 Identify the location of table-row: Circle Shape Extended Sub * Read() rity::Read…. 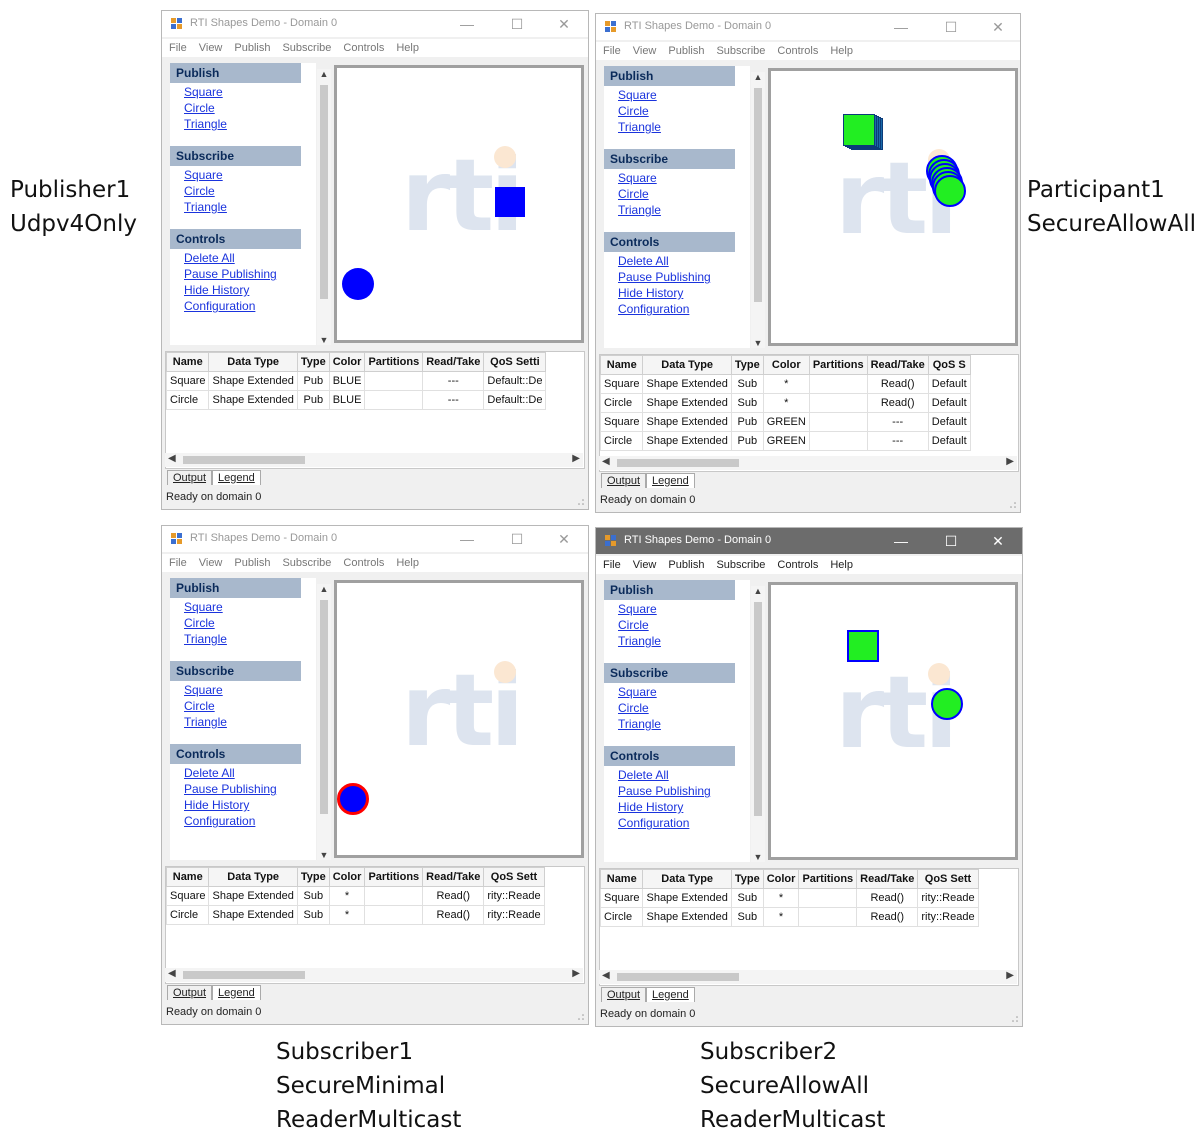
(789, 917).